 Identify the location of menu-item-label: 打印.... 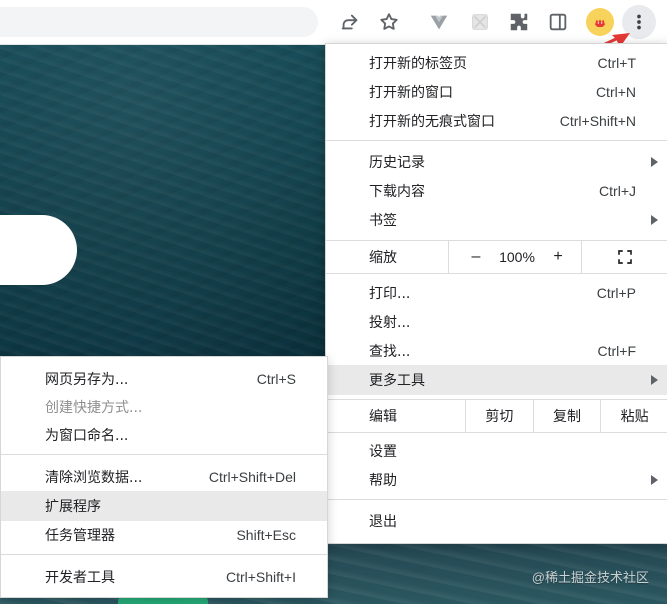
(390, 294).